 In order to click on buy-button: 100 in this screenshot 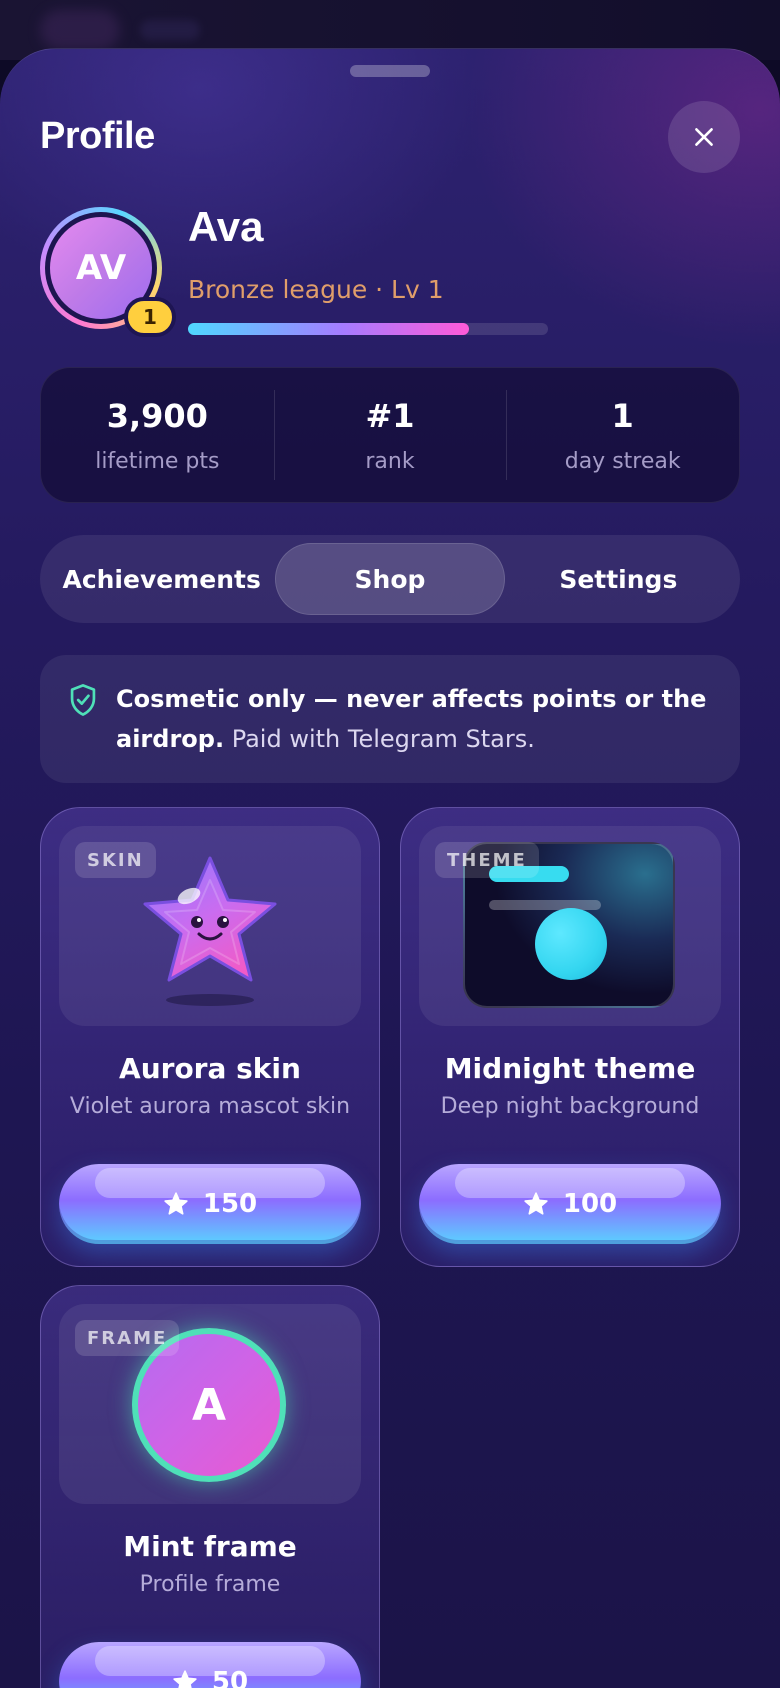, I will do `click(570, 1204)`.